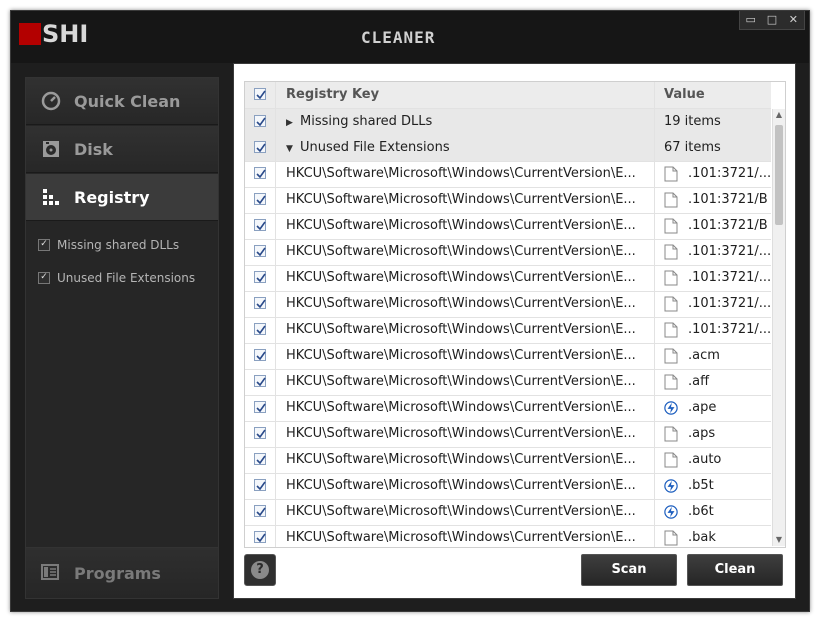  Describe the element at coordinates (51, 149) in the screenshot. I see `disk-icon` at that location.